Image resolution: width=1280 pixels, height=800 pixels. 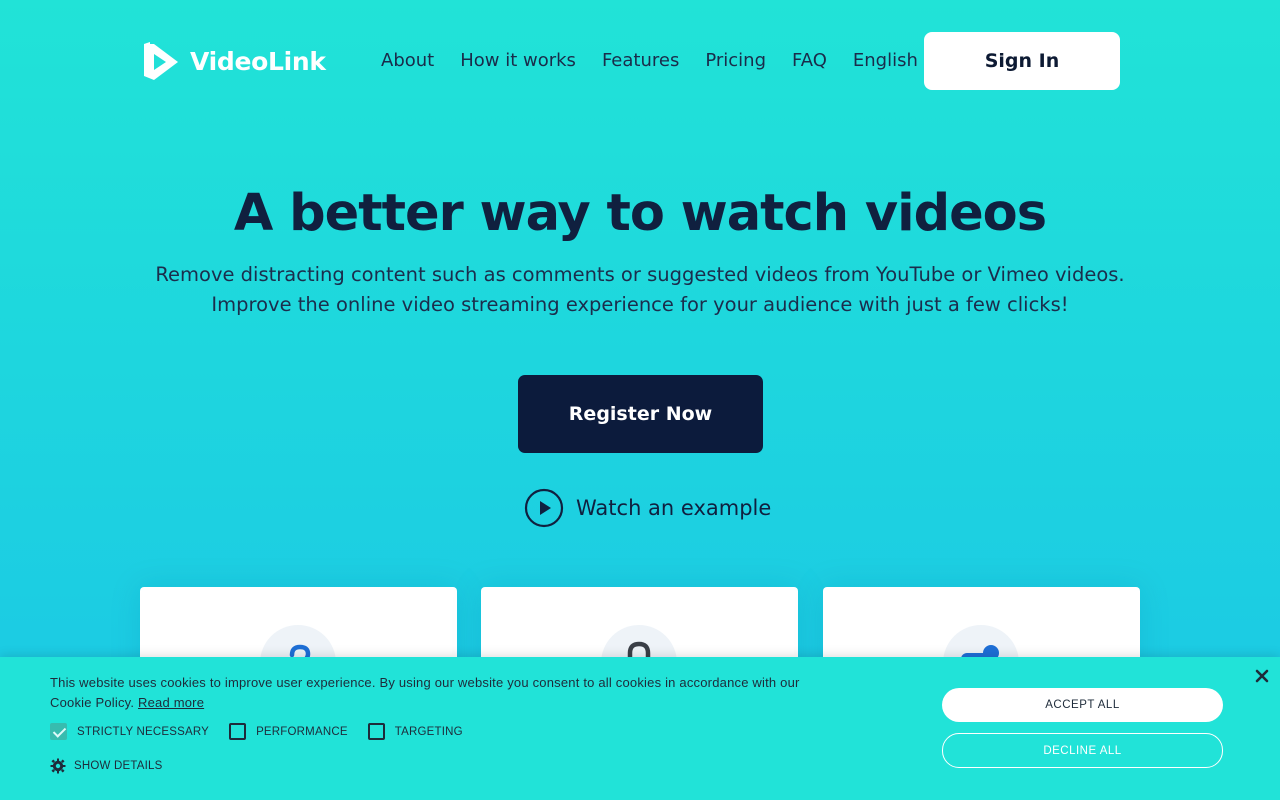 What do you see at coordinates (518, 60) in the screenshot?
I see `nav-how-it-works: How it works` at bounding box center [518, 60].